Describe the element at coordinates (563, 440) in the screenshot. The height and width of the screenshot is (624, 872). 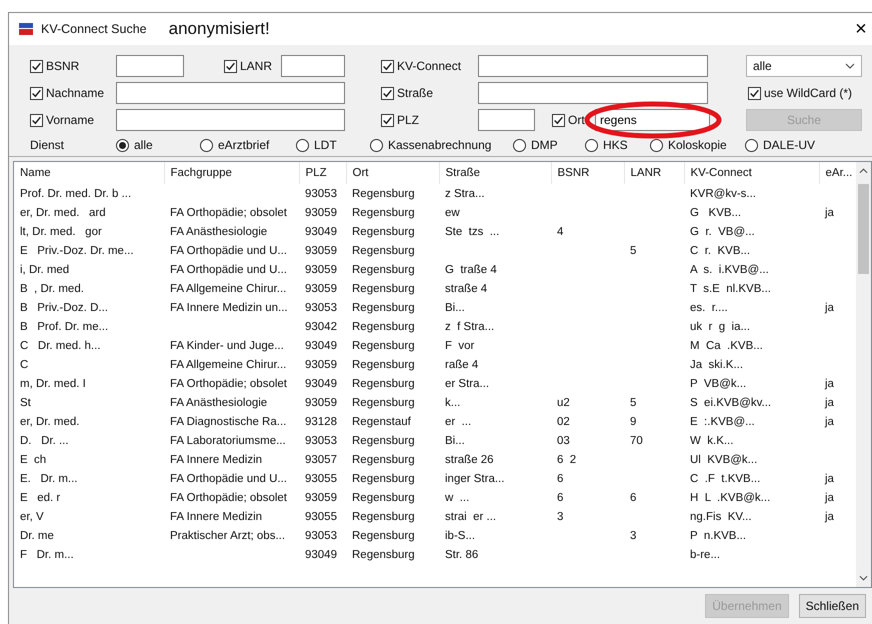
I see `table-cell: 03` at that location.